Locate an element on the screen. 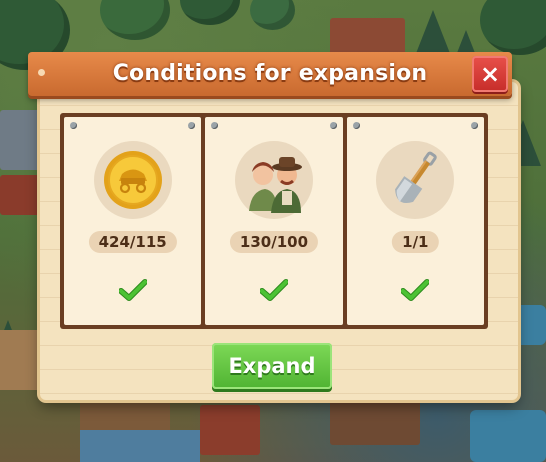  gold-coin-wagon-icon is located at coordinates (132, 180).